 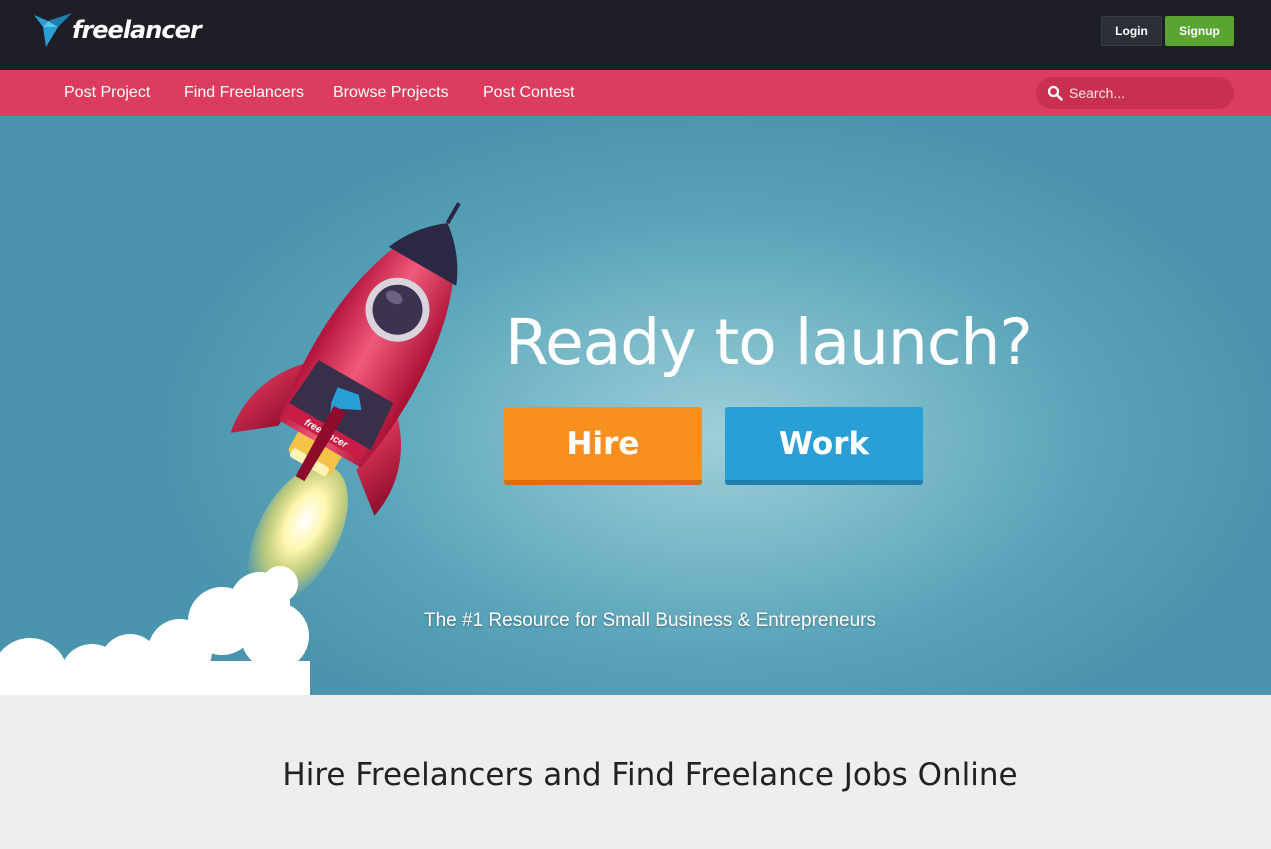 I want to click on search-input, so click(x=1149, y=93).